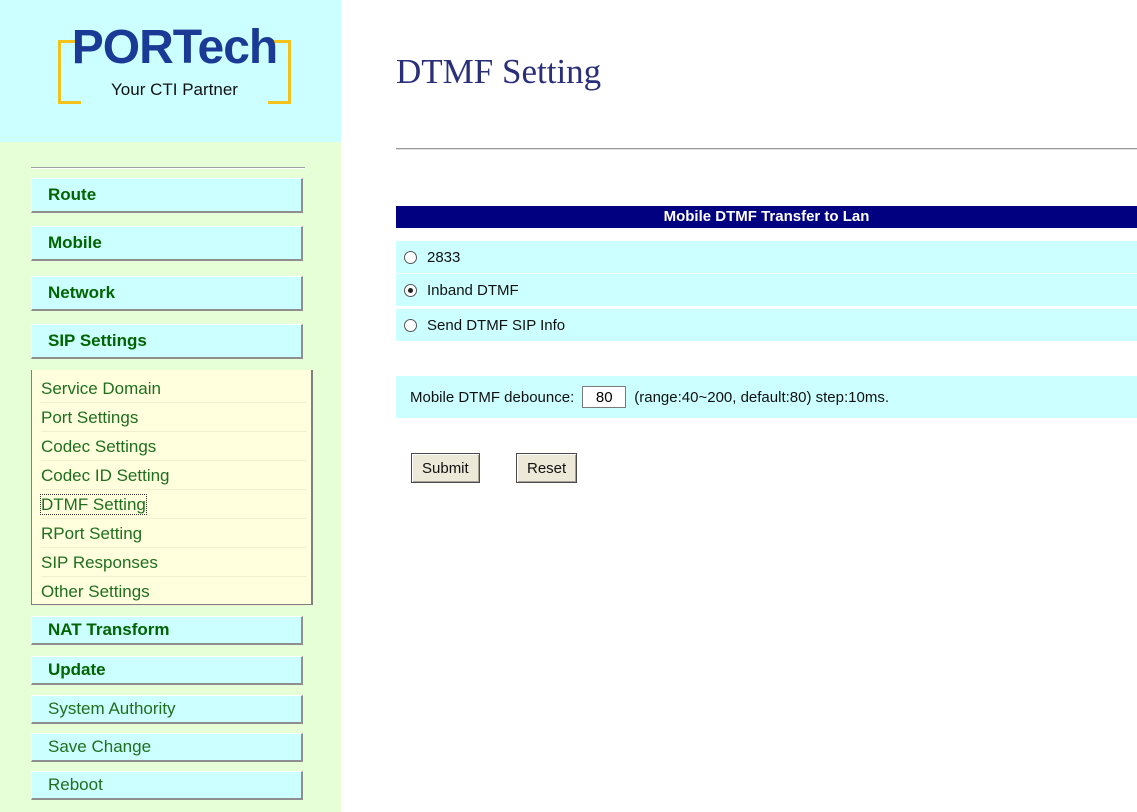  I want to click on submenu-label: SIP Responses, so click(99, 562).